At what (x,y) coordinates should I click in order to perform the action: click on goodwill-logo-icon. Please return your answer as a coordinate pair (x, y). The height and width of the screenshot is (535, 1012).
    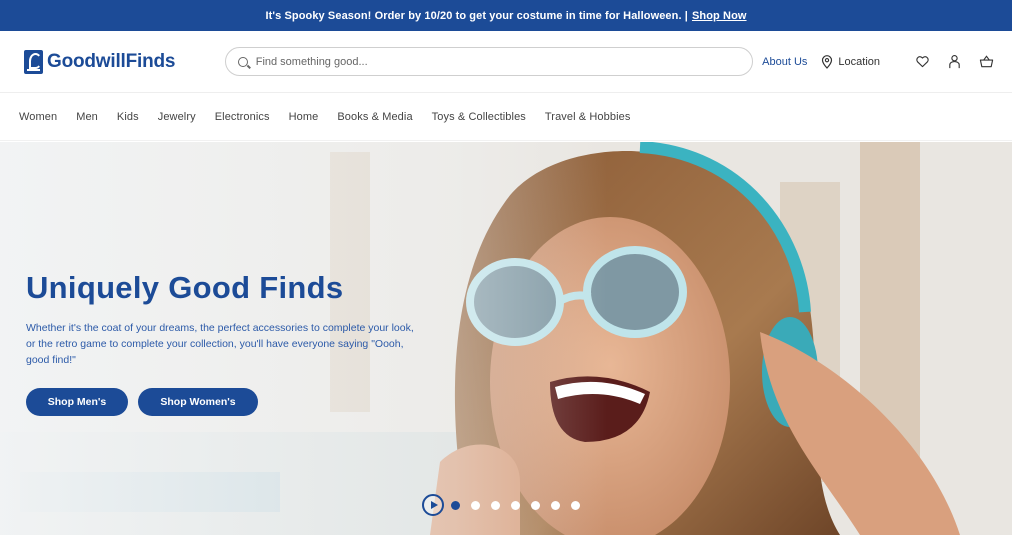
    Looking at the image, I should click on (33, 61).